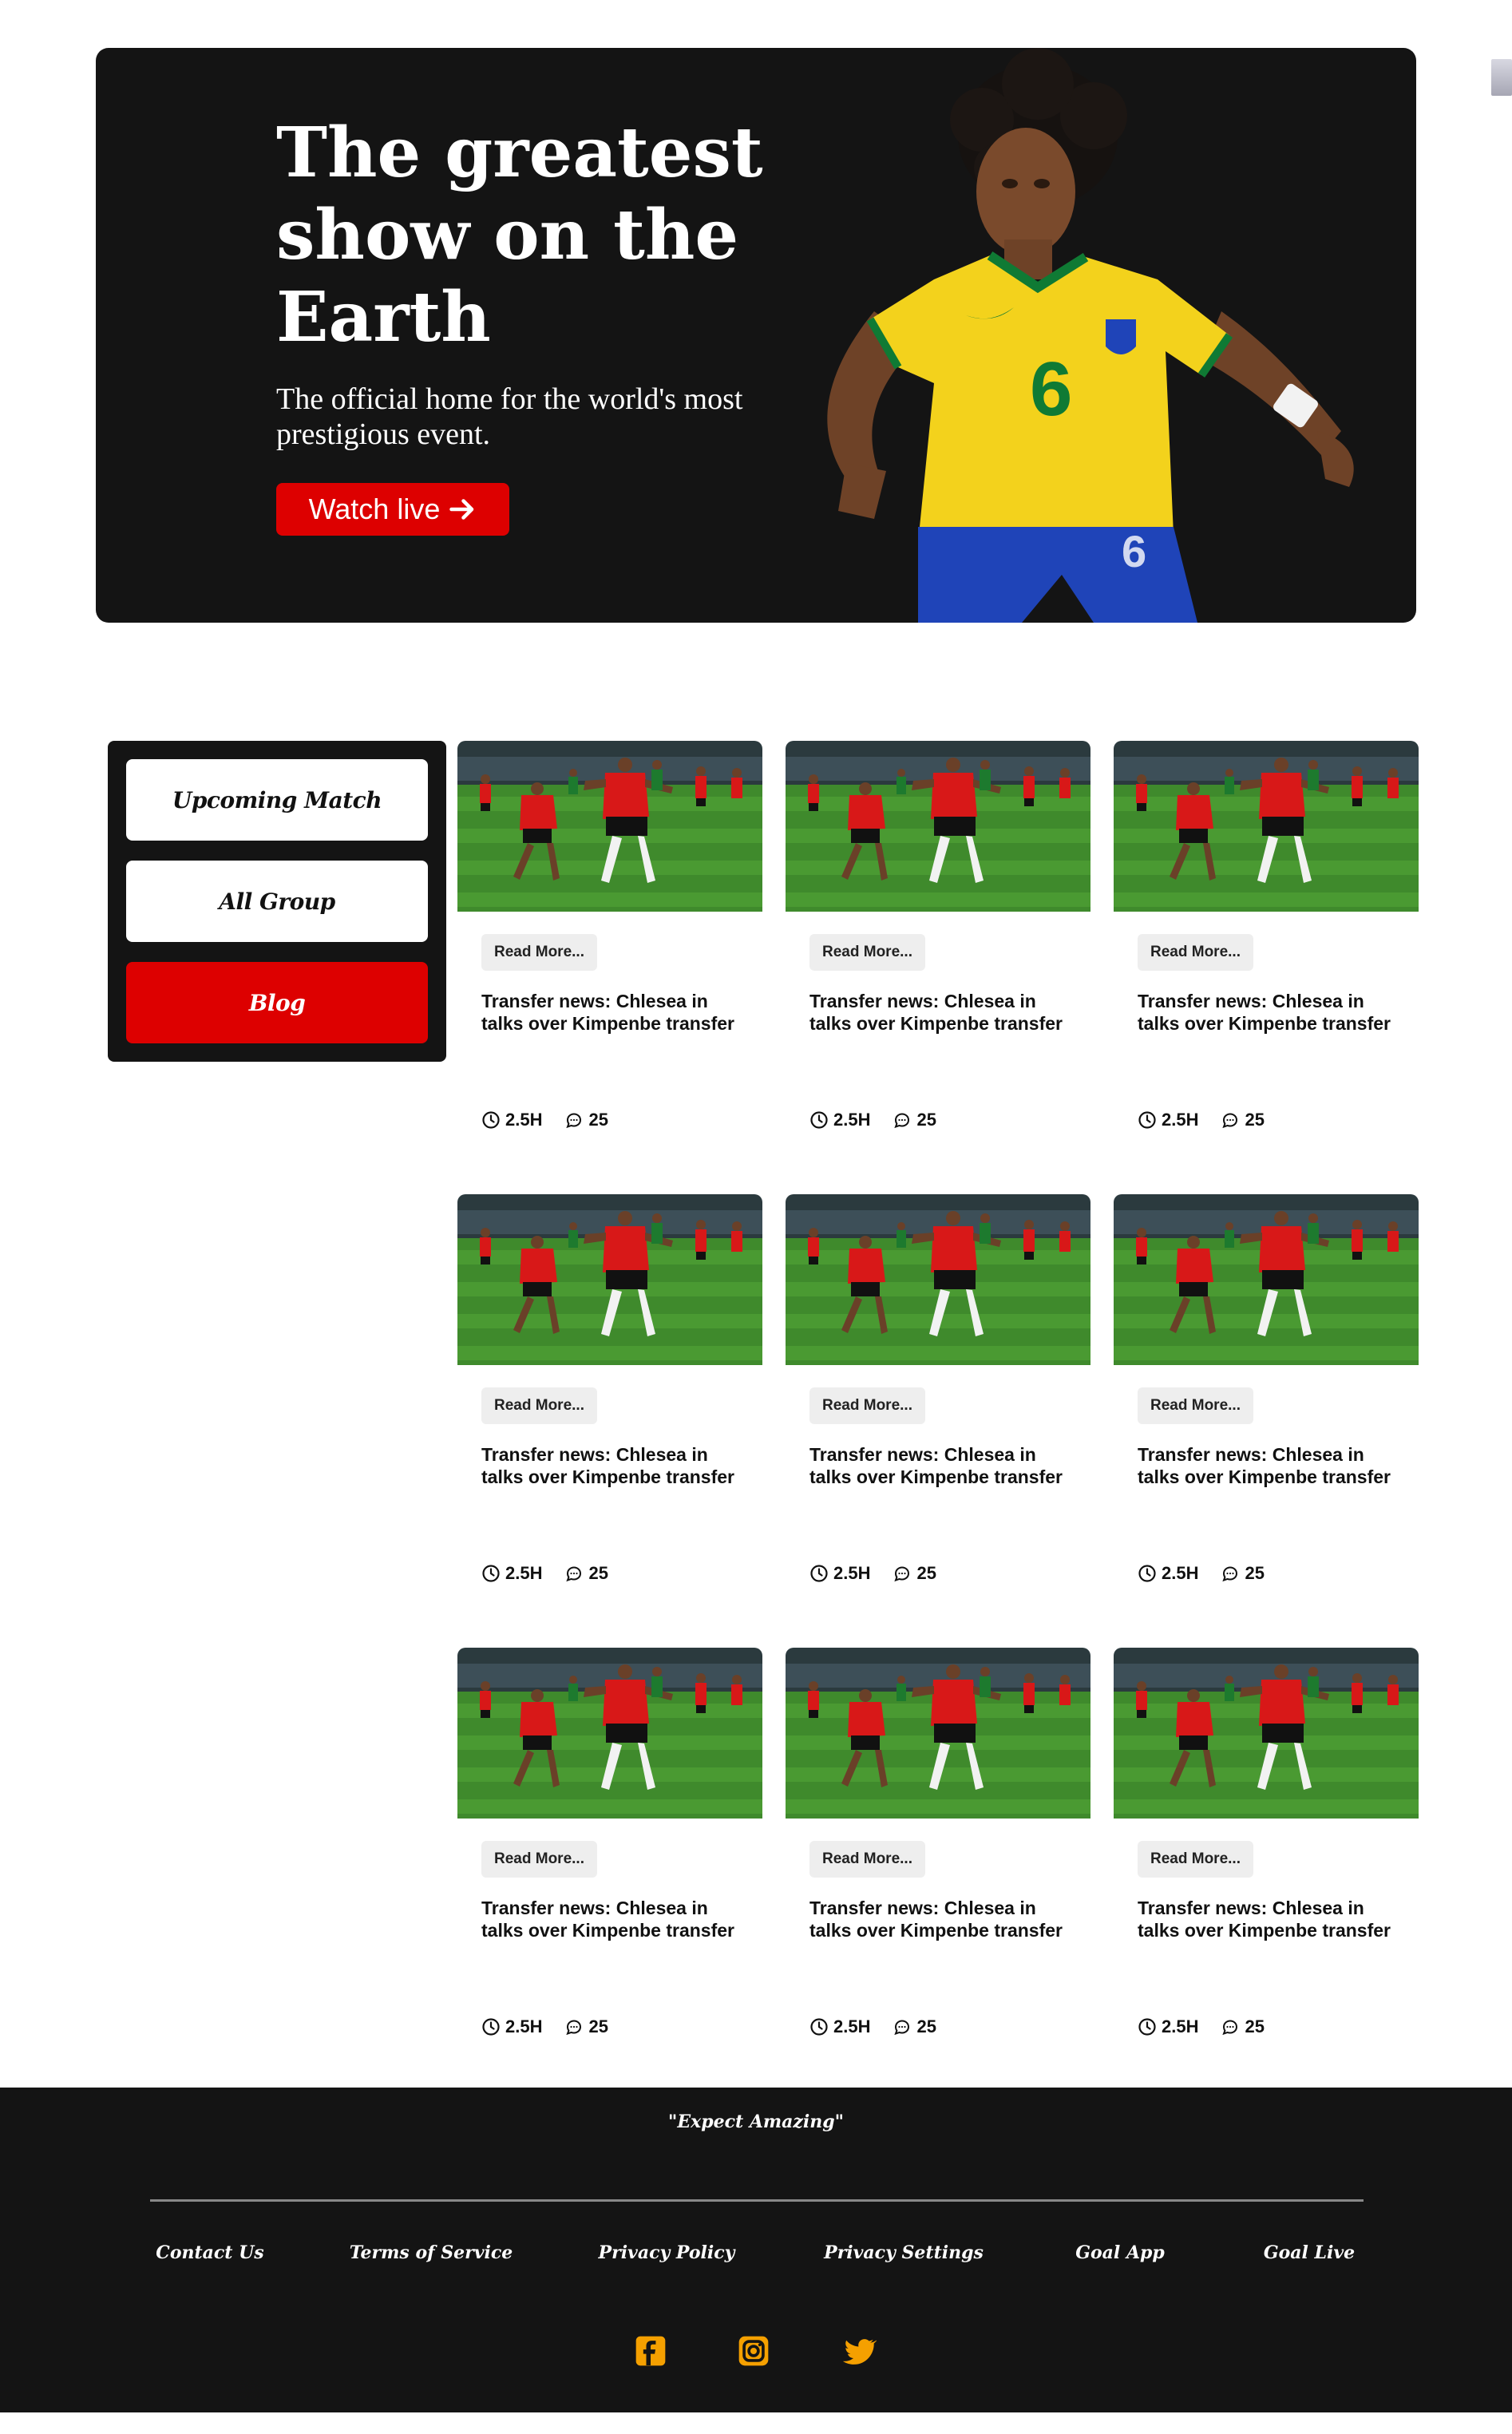 Image resolution: width=1512 pixels, height=2434 pixels. Describe the element at coordinates (277, 1002) in the screenshot. I see `sidebar-item-blog: Blog` at that location.